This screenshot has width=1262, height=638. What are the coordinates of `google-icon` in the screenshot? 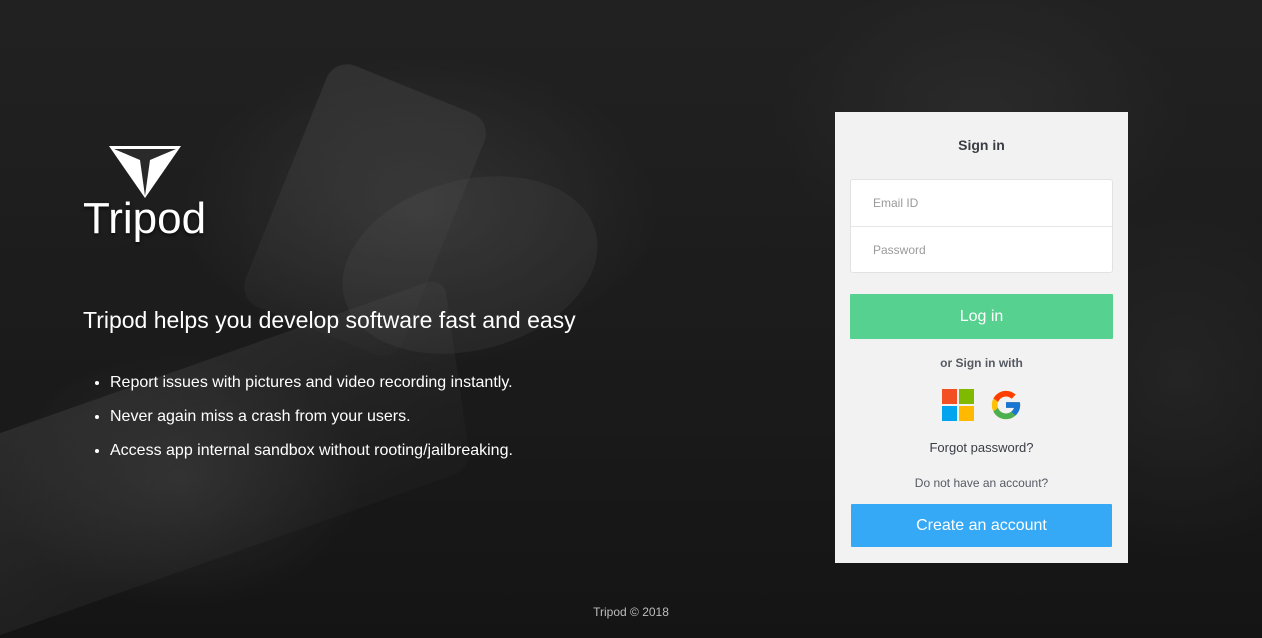 It's located at (1005, 405).